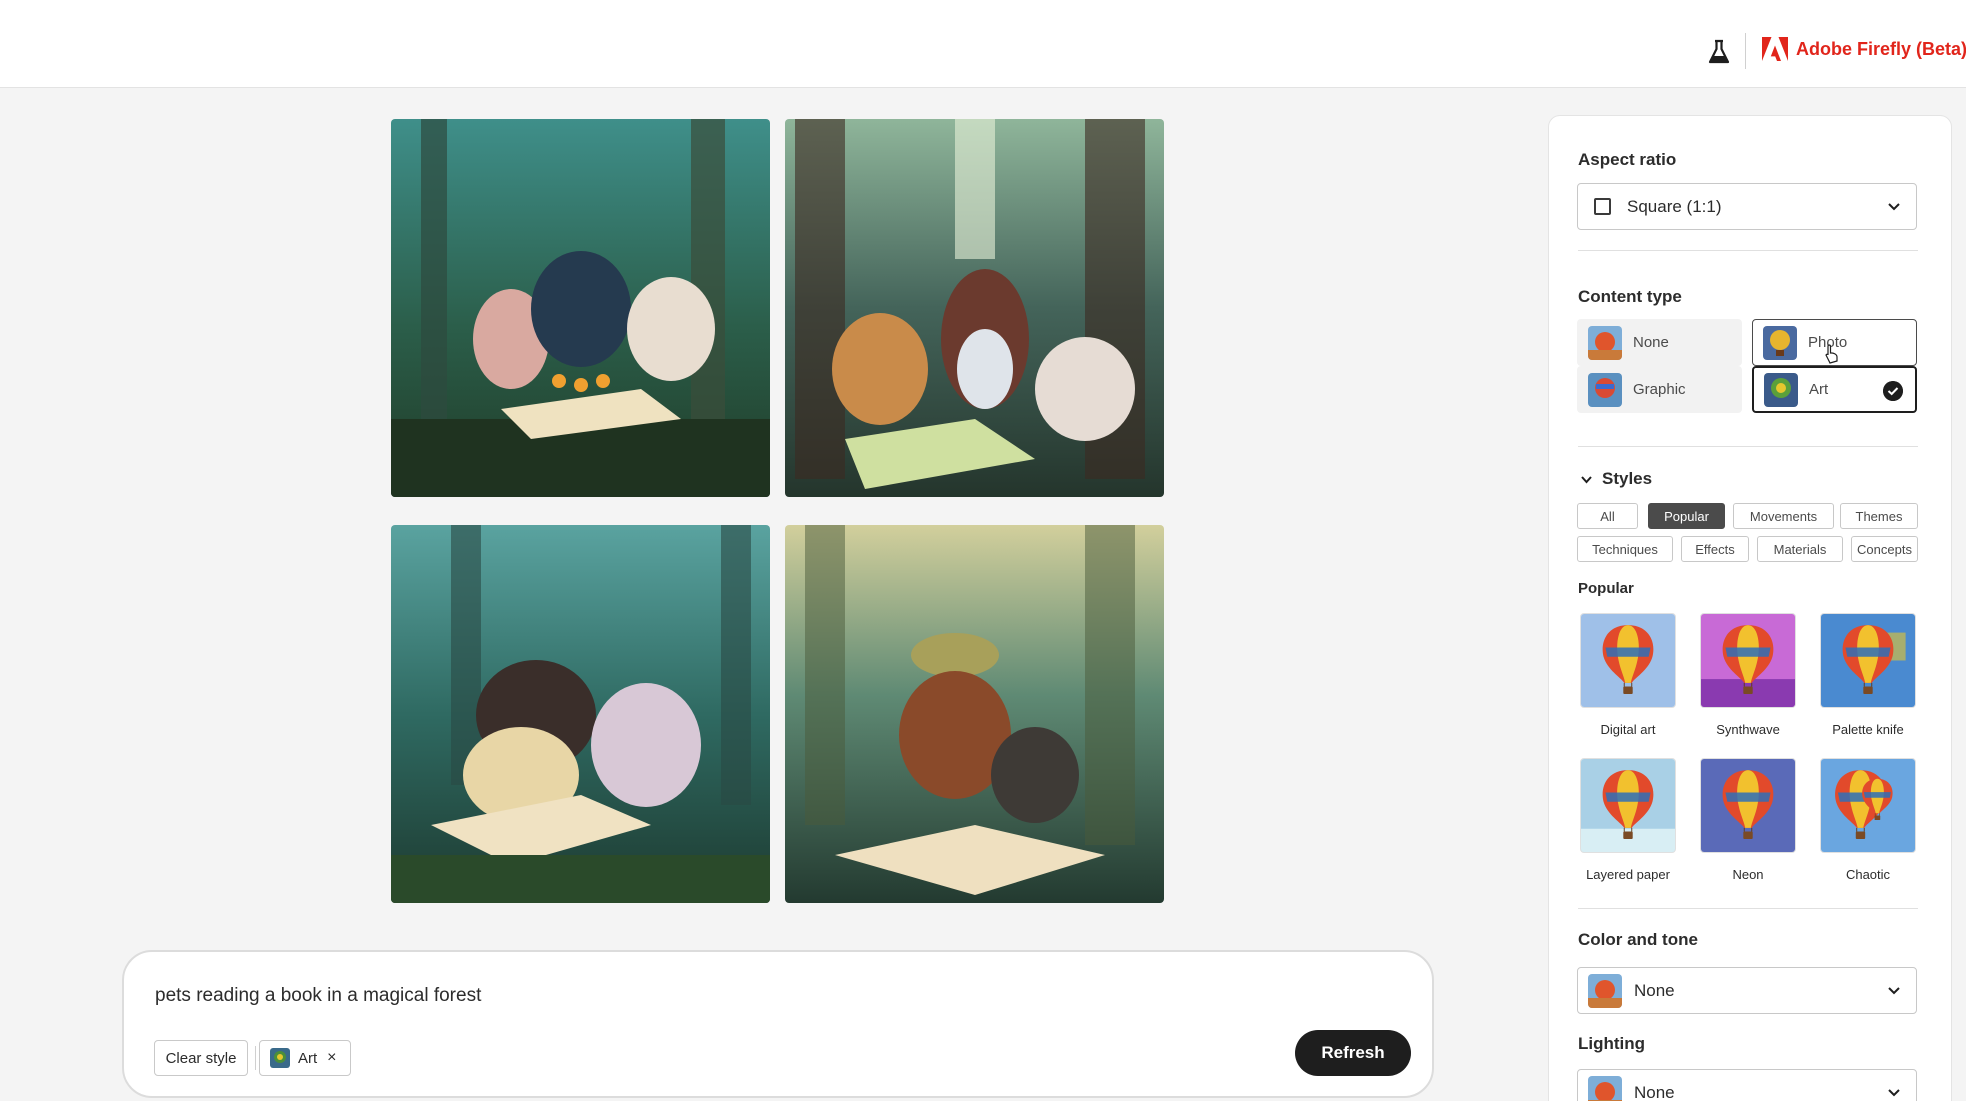  I want to click on brand: Adobe Firefly (Beta), so click(1864, 49).